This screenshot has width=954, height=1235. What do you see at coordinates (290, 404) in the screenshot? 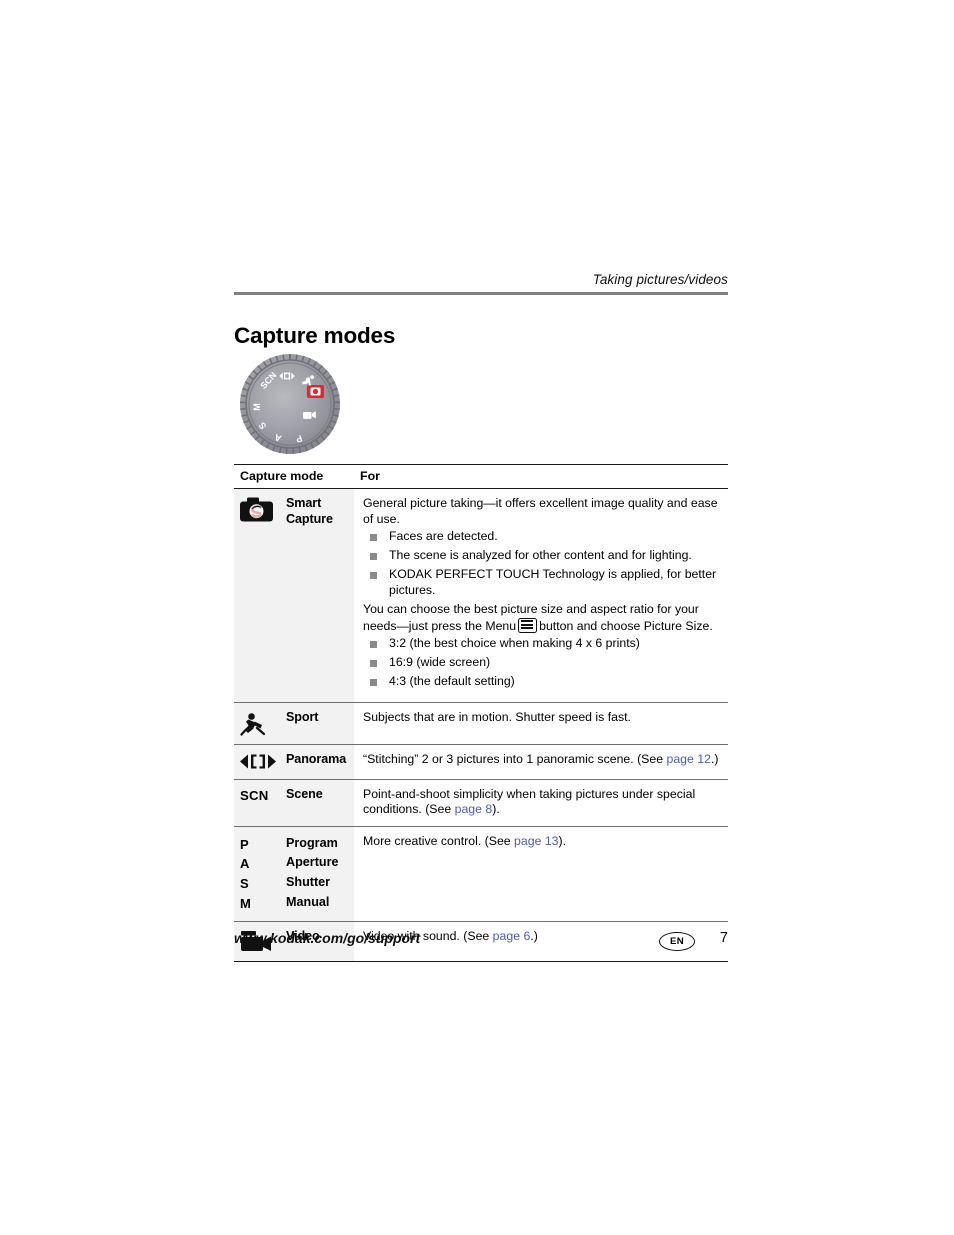
I see `mode-dial-svg: SCN M S A P` at bounding box center [290, 404].